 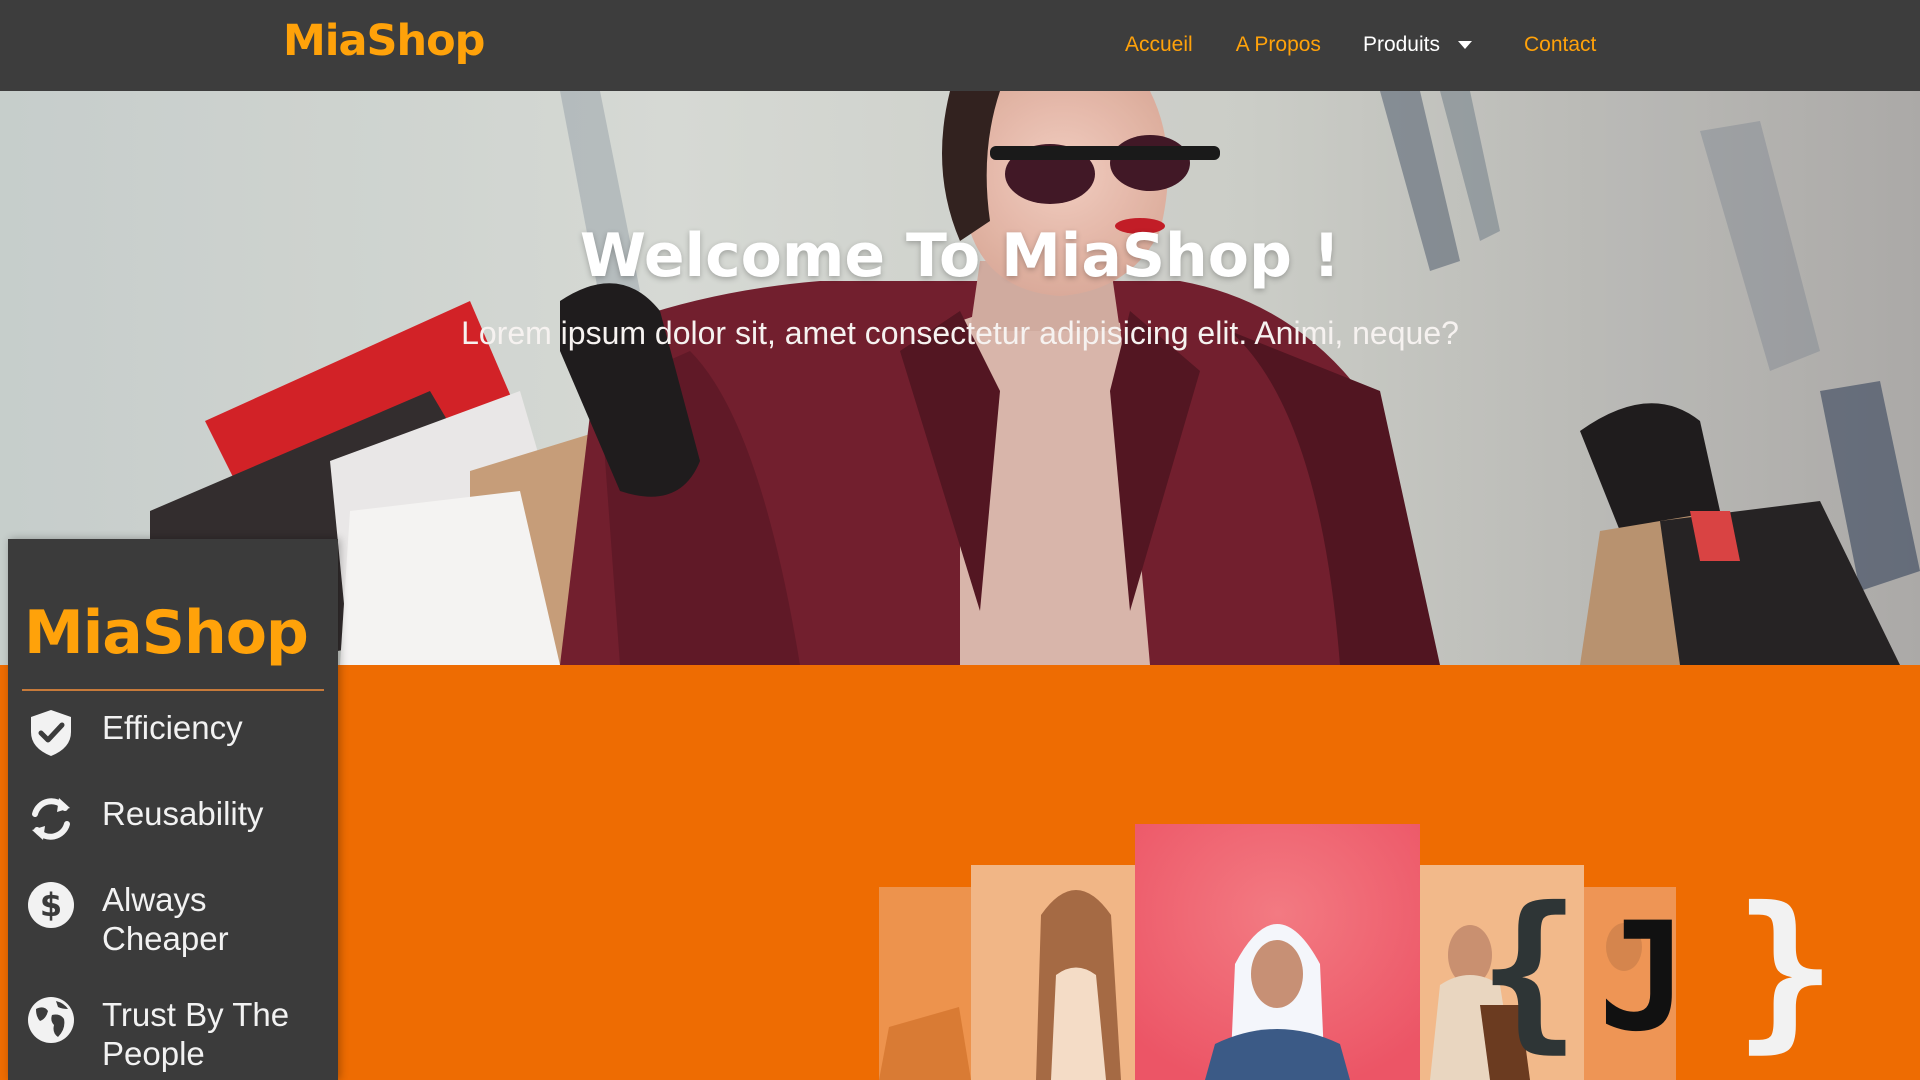 I want to click on globe-icon, so click(x=51, y=1020).